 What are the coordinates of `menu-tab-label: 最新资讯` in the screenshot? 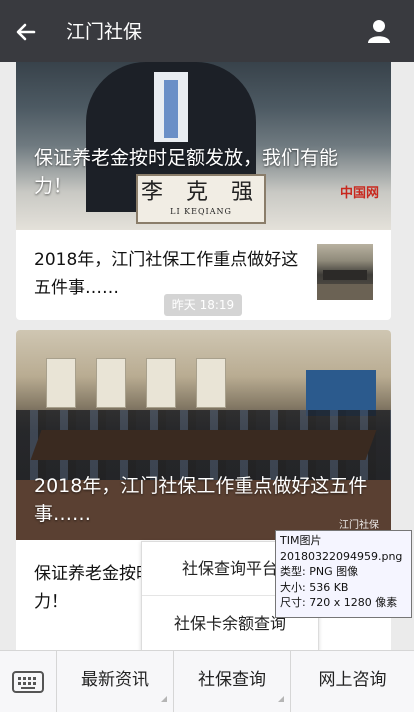 It's located at (115, 680).